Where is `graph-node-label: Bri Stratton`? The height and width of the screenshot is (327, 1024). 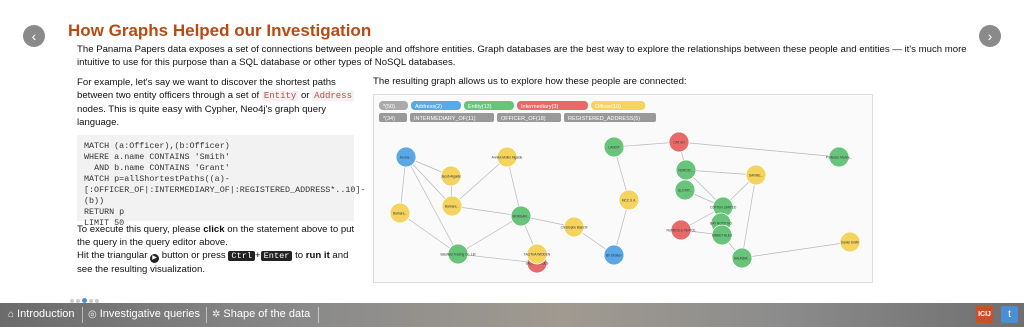 graph-node-label: Bri Stratton is located at coordinates (614, 256).